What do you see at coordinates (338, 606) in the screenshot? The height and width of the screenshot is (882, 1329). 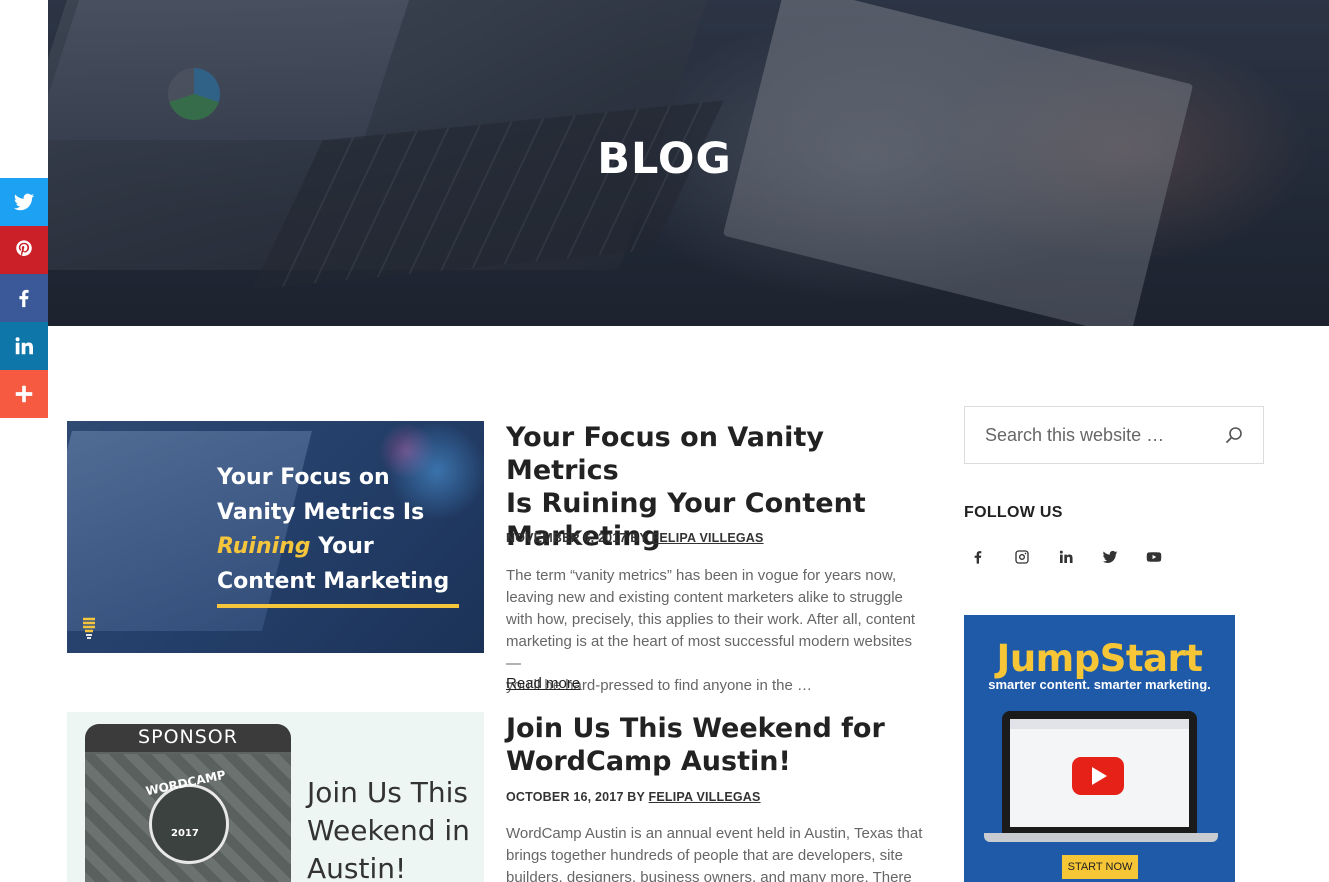 I see `thumbnail-underline` at bounding box center [338, 606].